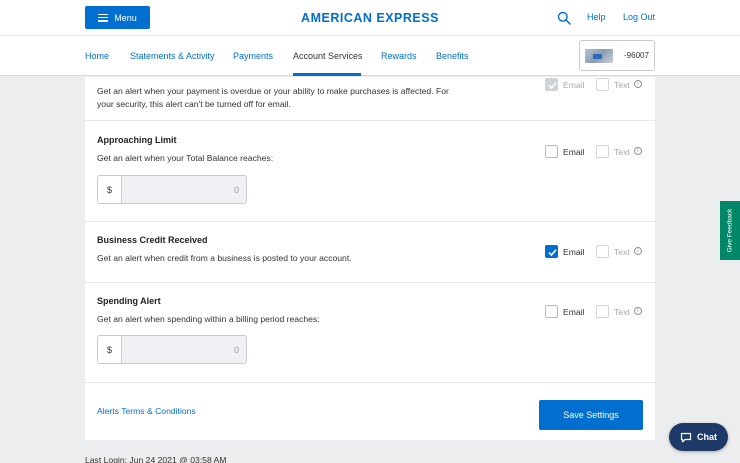 The height and width of the screenshot is (463, 740). Describe the element at coordinates (137, 140) in the screenshot. I see `alert-title: Approaching Limit` at that location.